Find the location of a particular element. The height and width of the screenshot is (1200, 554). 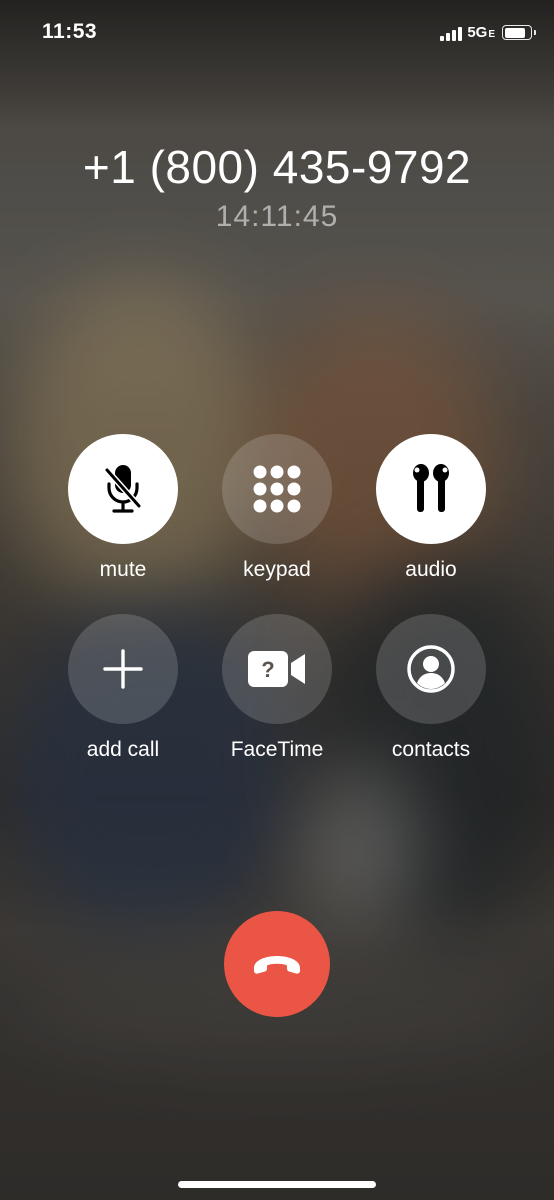

call-duration: 14:11:45 is located at coordinates (277, 216).